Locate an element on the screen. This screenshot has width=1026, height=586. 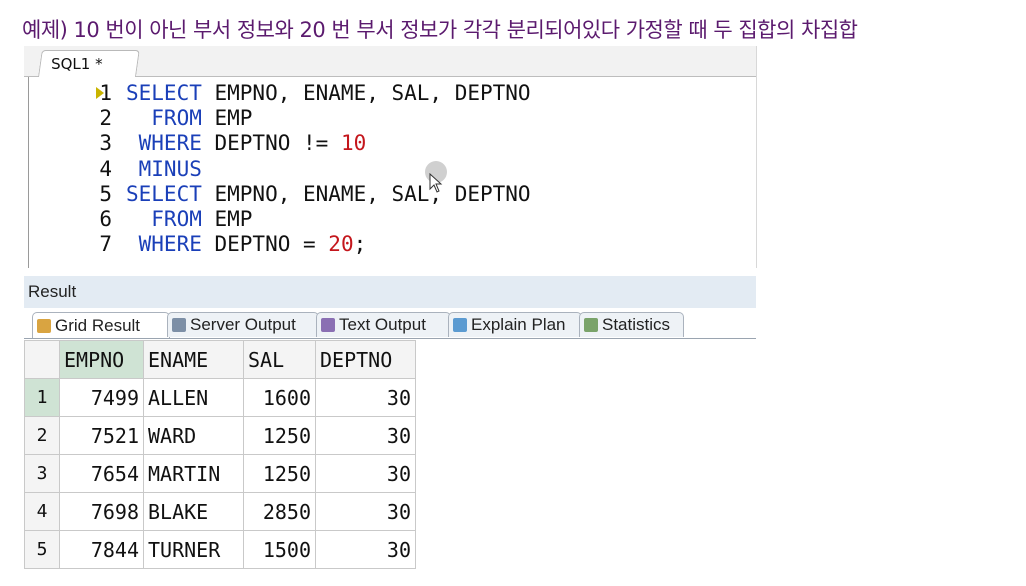
tab-sql1: SQL1 * is located at coordinates (89, 63).